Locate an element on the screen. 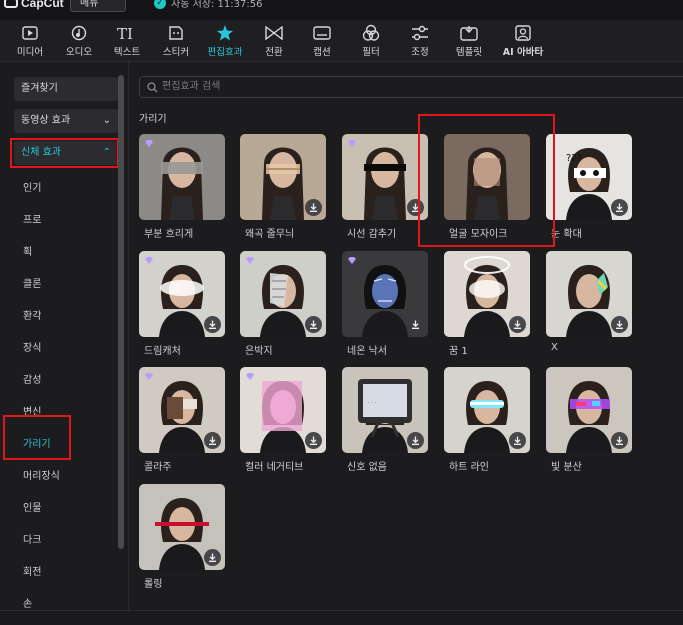 Image resolution: width=683 pixels, height=625 pixels. capcut-logo-icon is located at coordinates (11, 4).